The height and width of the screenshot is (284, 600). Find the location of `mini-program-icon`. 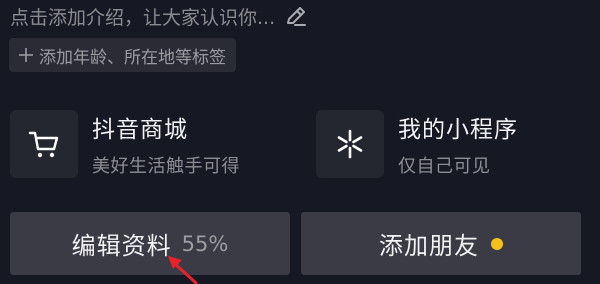

mini-program-icon is located at coordinates (350, 144).